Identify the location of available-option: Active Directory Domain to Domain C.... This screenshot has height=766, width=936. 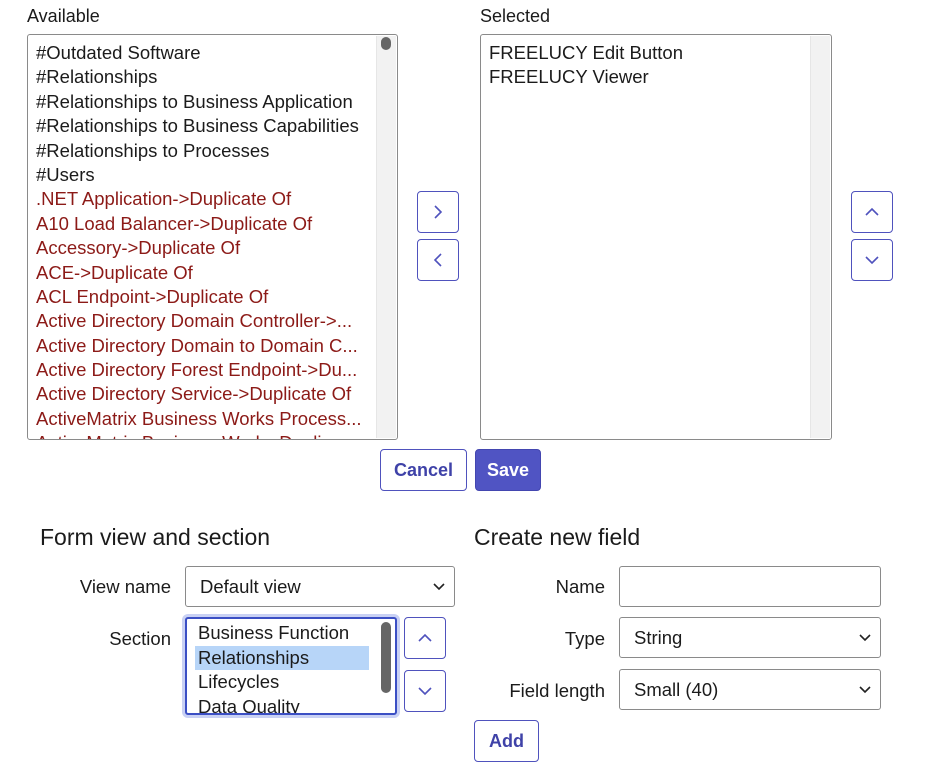
(204, 346).